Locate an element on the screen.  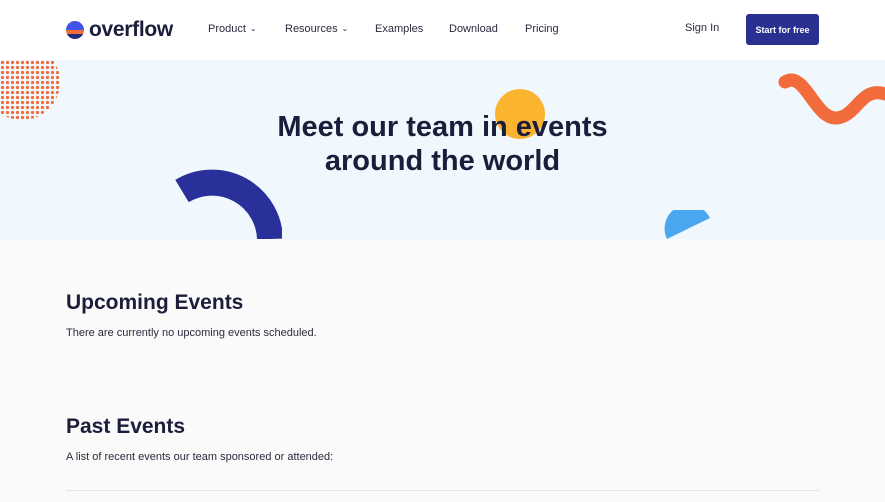
logo: overflow is located at coordinates (119, 30).